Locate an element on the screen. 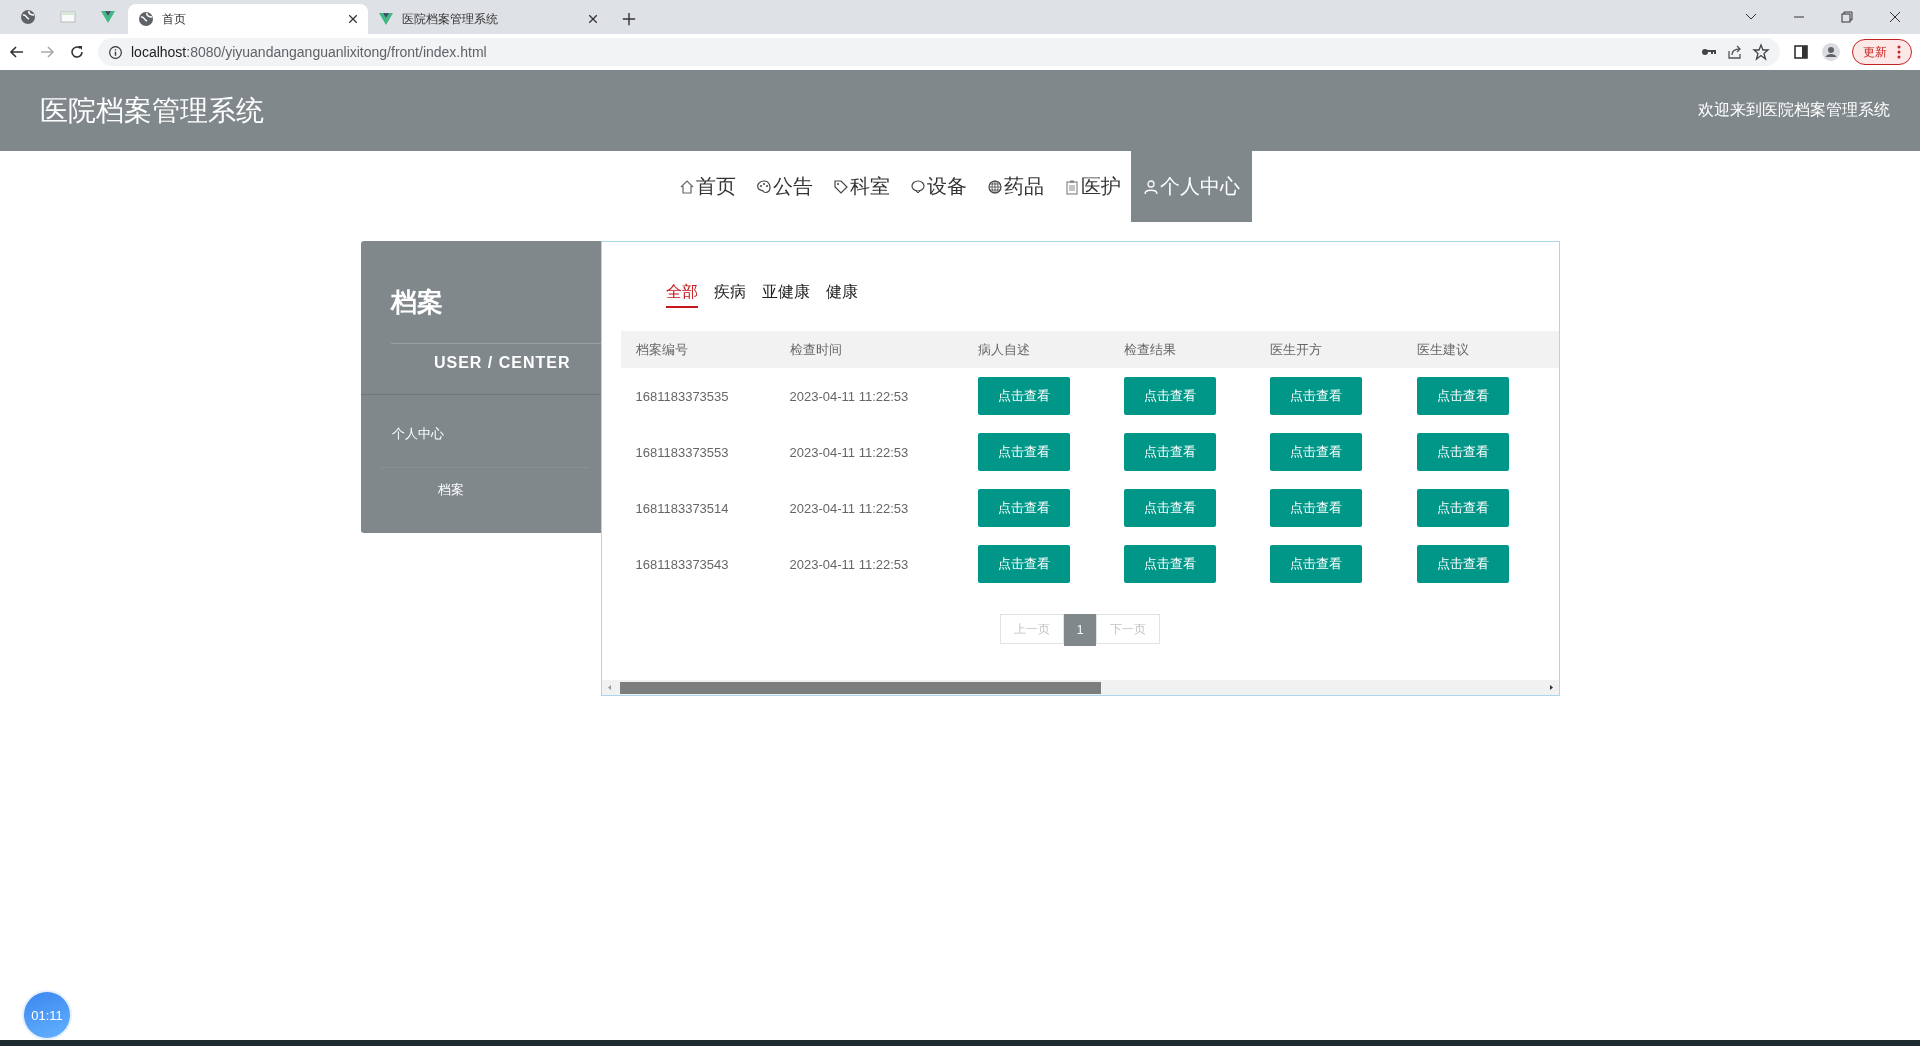  info-icon is located at coordinates (115, 52).